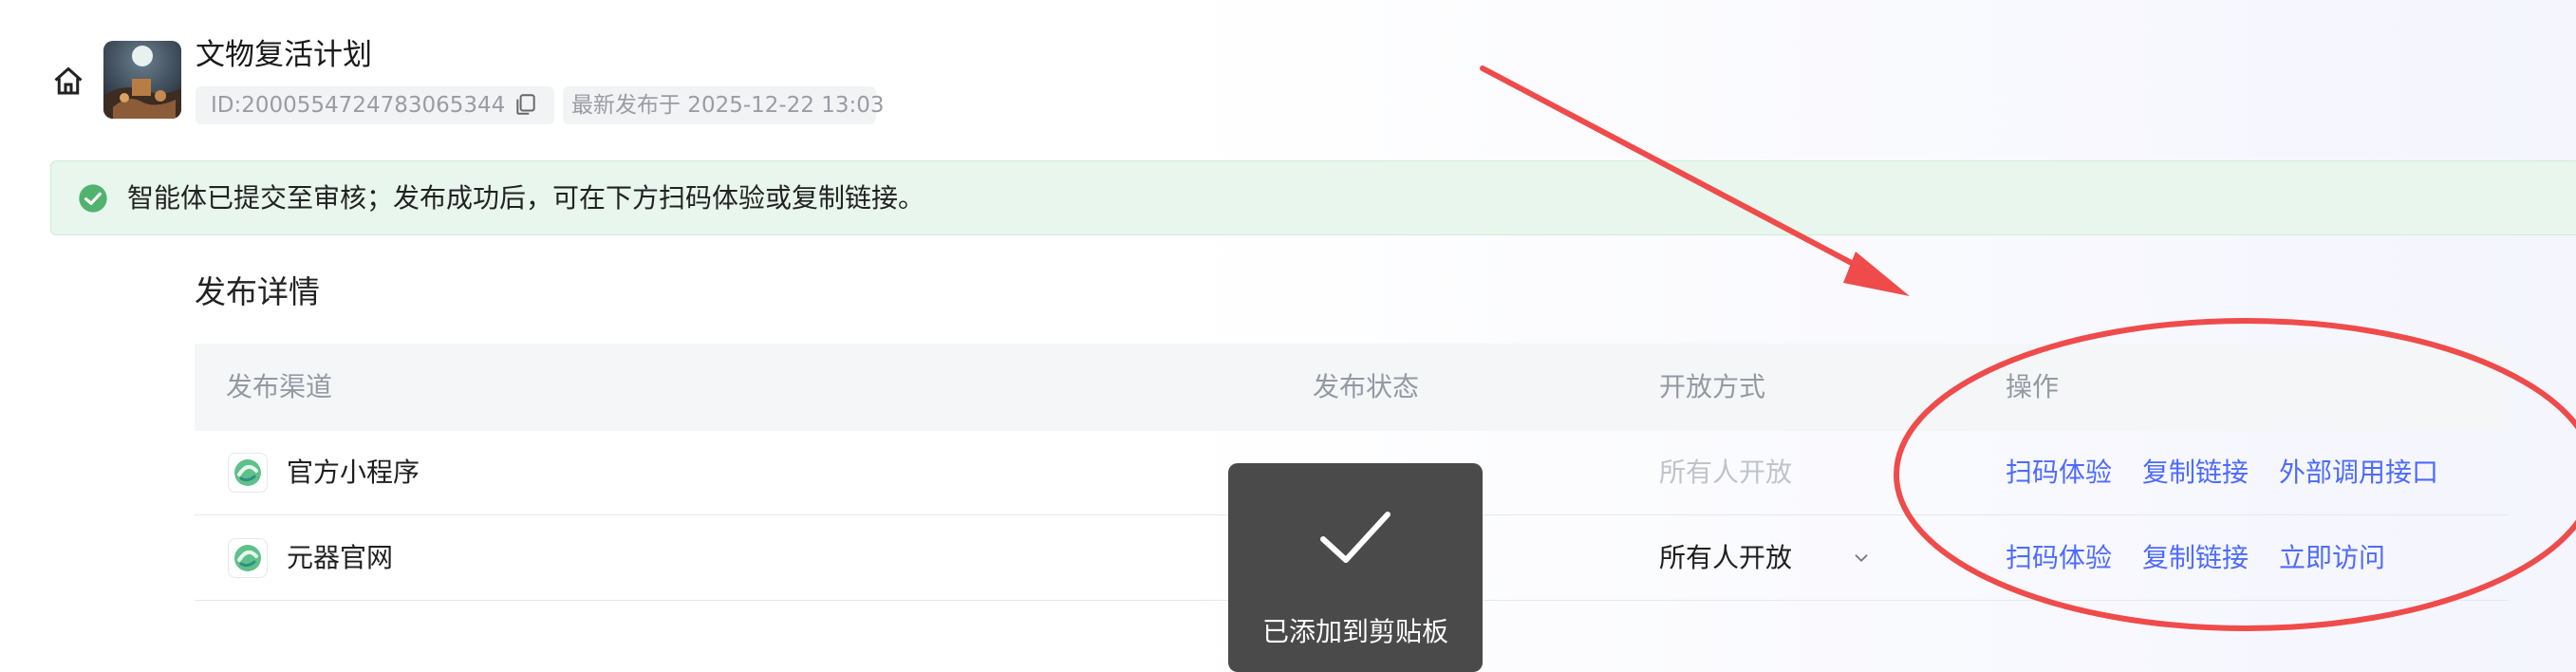 This screenshot has width=2576, height=672. Describe the element at coordinates (340, 557) in the screenshot. I see `row-channel-name: 元器官网` at that location.